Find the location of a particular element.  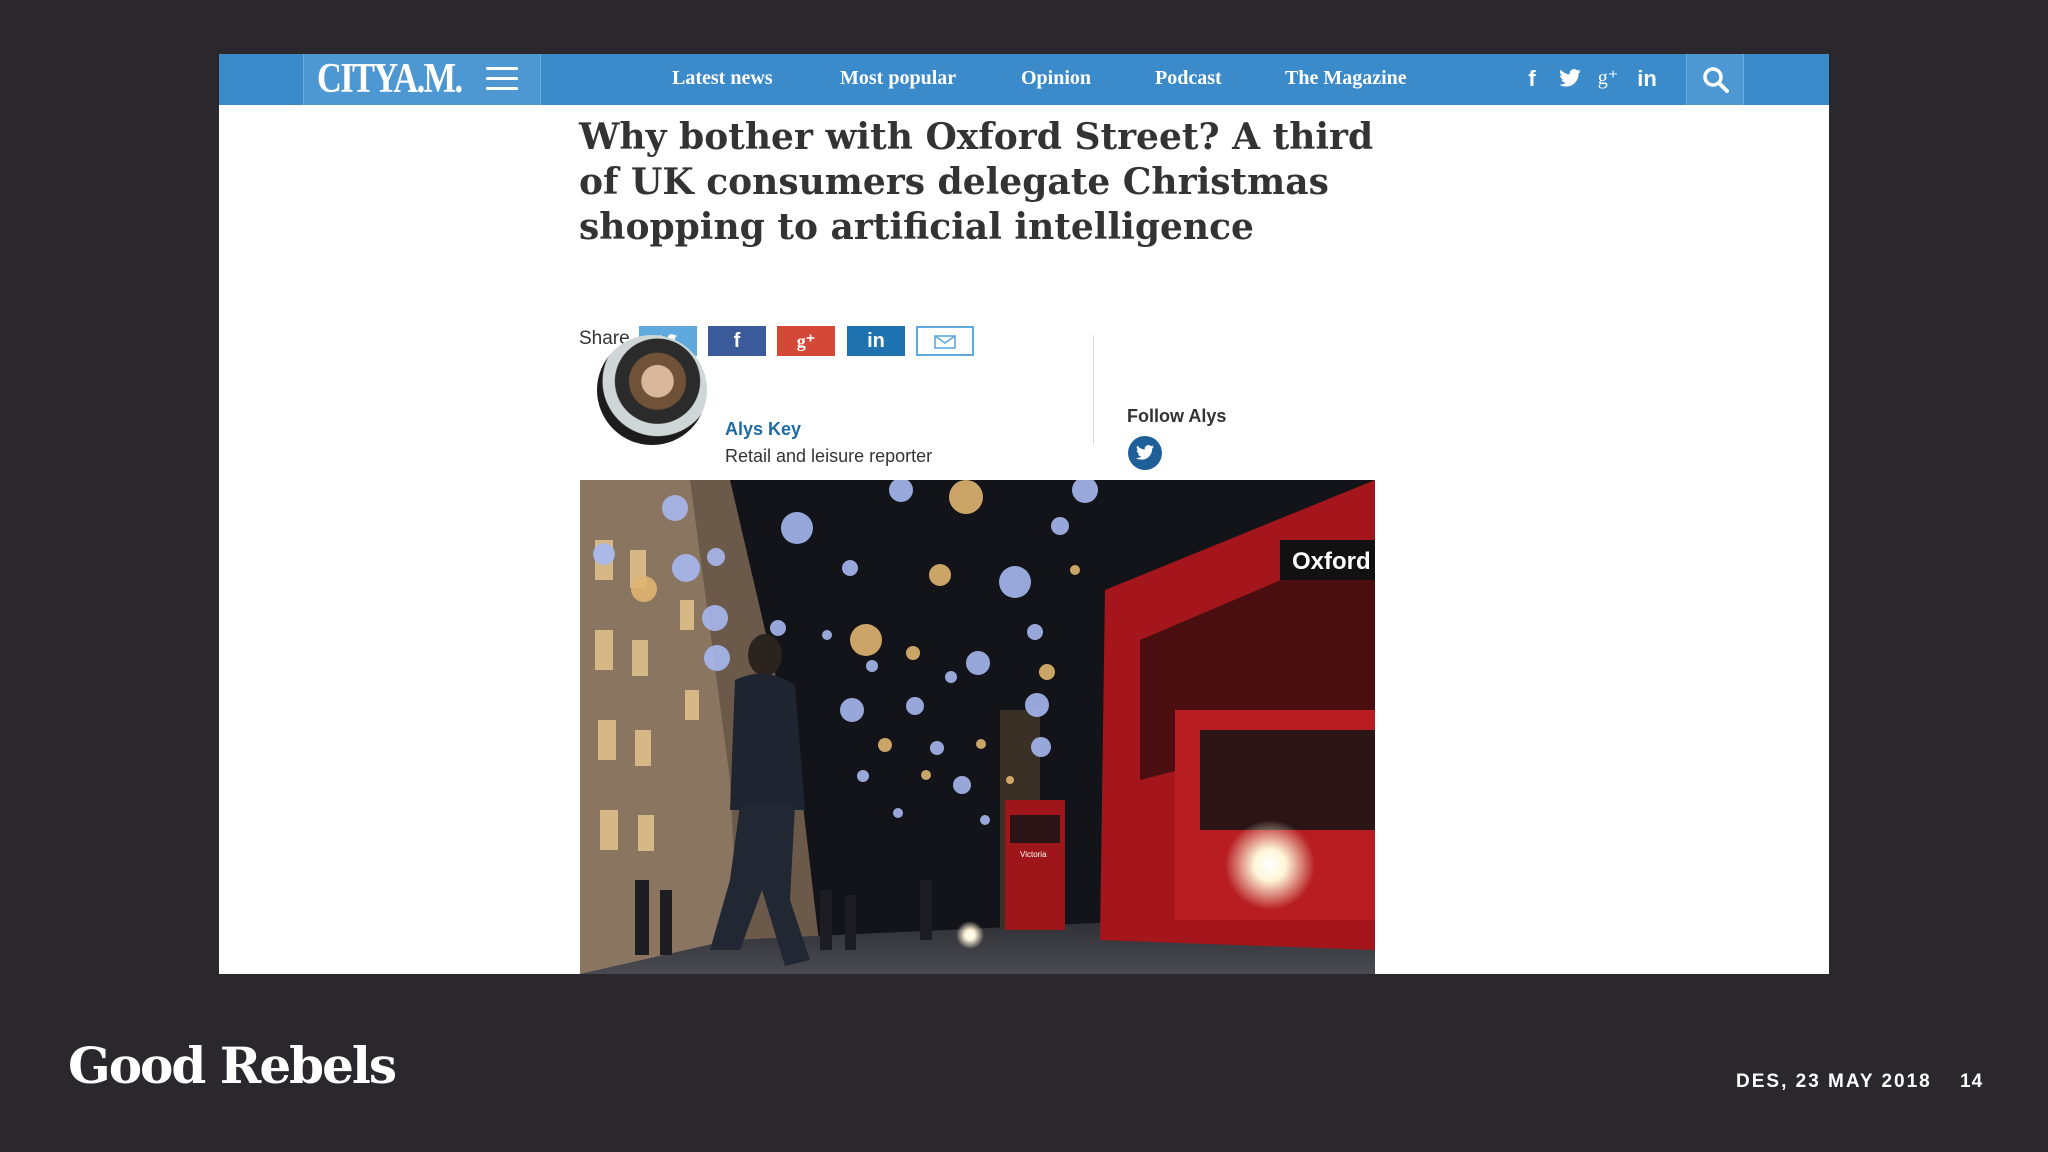

linkedin-icon: in is located at coordinates (1647, 79).